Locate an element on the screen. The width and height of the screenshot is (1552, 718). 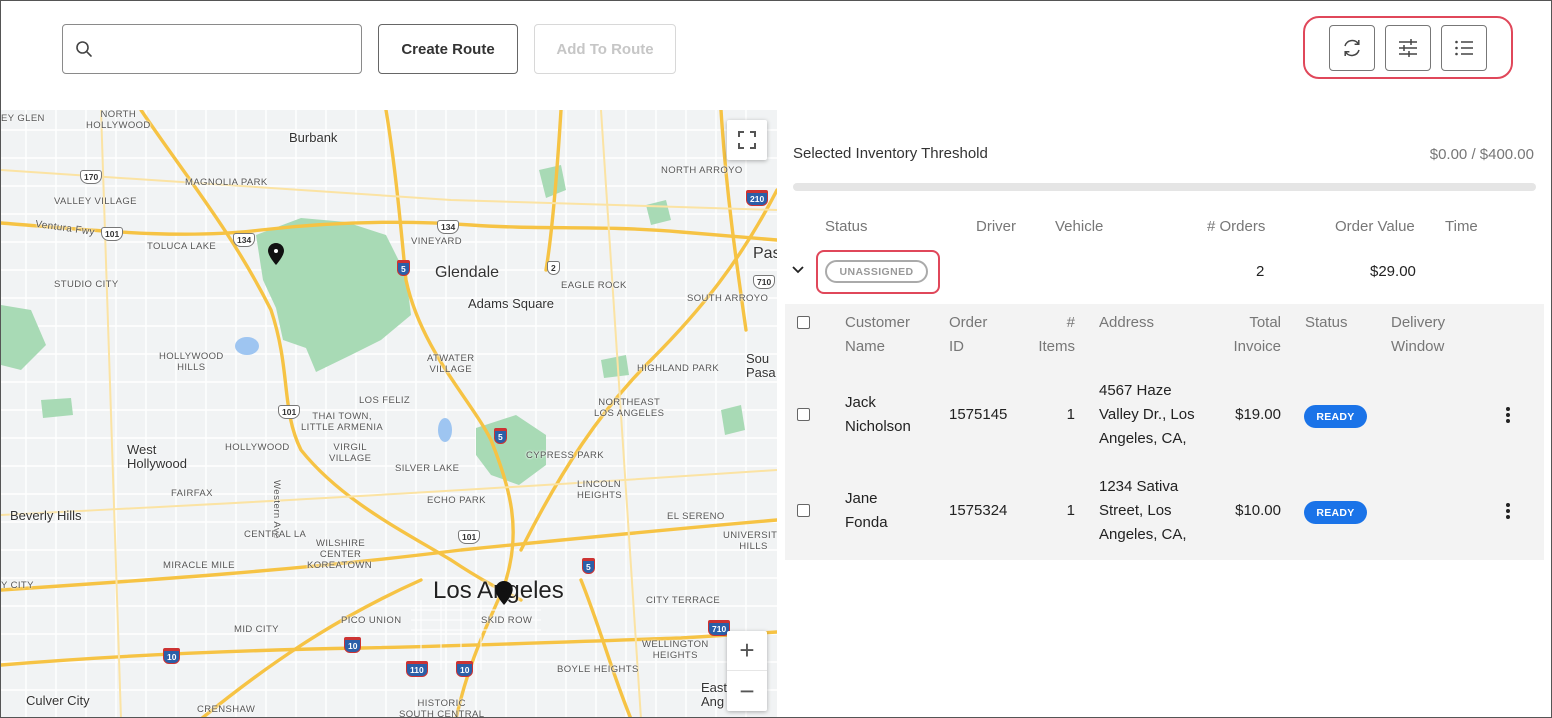
map-label-east-la: East Ang is located at coordinates (714, 694).